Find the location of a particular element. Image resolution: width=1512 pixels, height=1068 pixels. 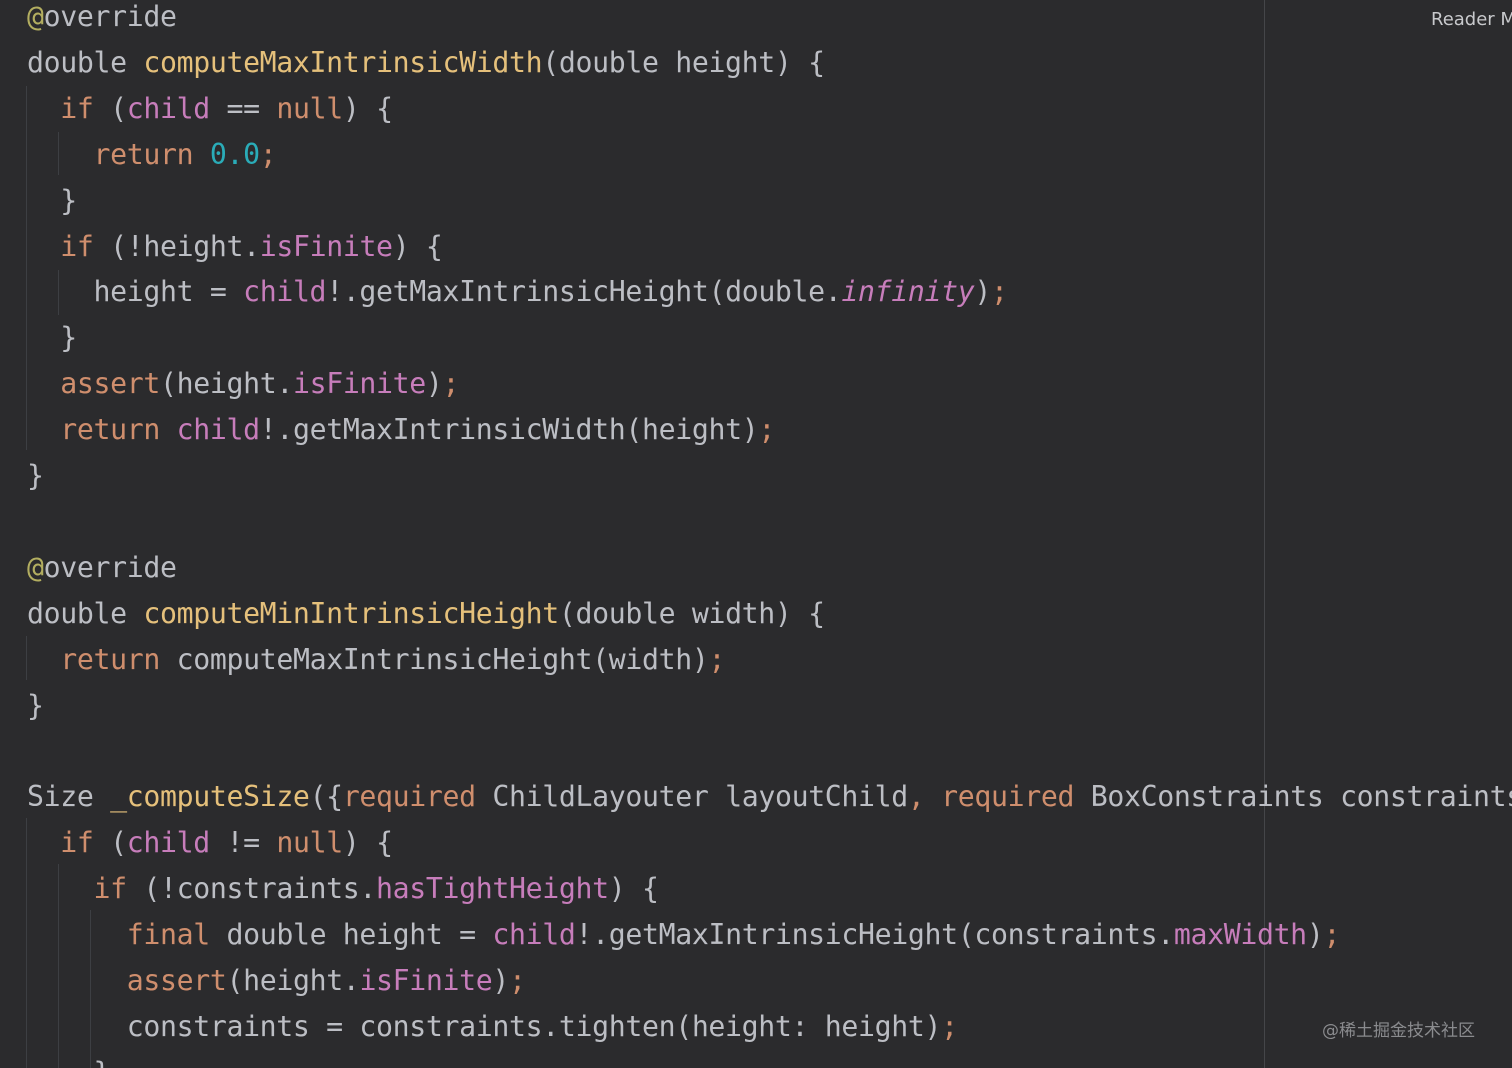

code-line: if (!height.isFinite) { is located at coordinates (235, 247).